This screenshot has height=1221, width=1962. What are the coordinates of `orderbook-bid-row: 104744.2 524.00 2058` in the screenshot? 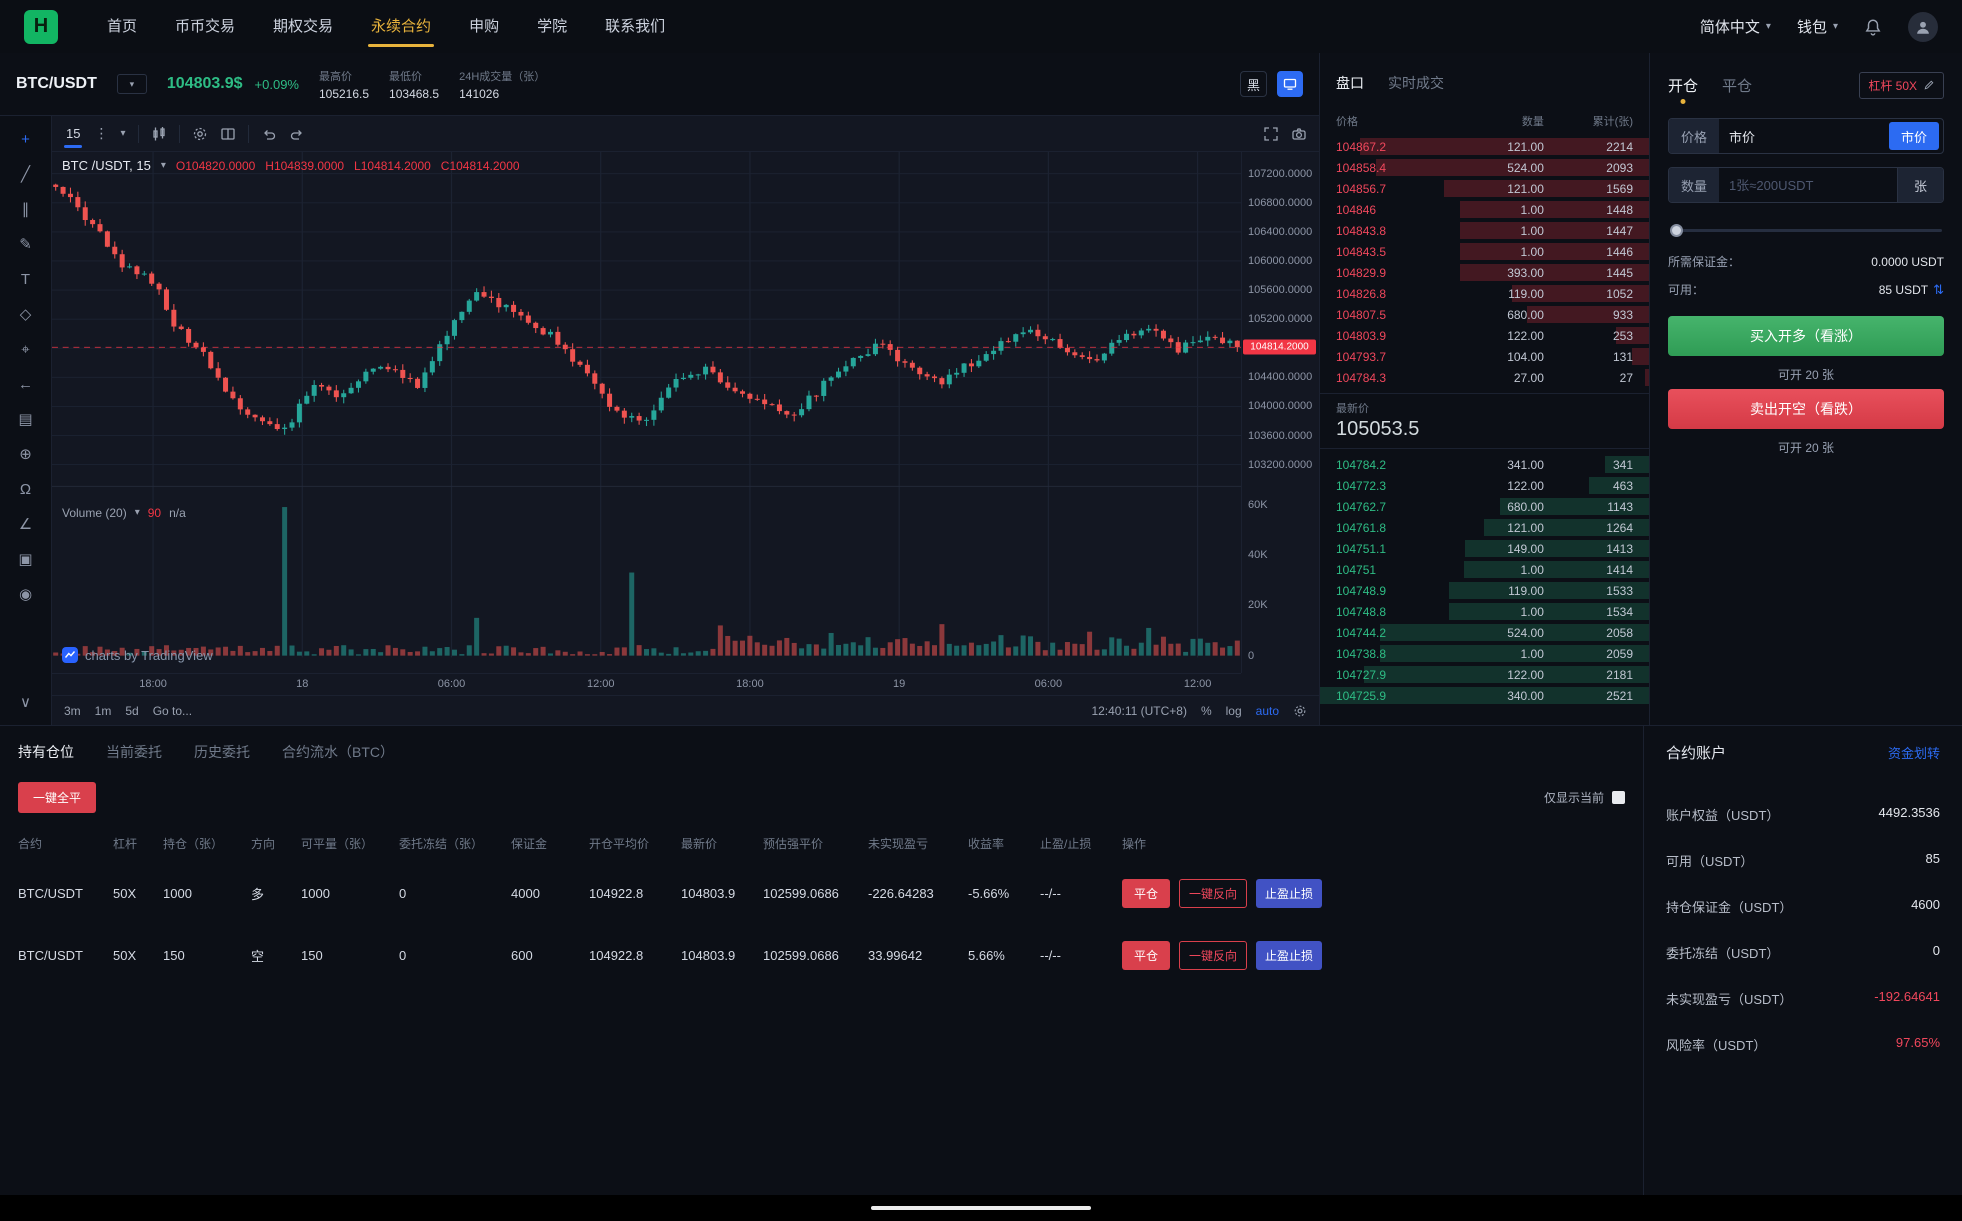 It's located at (1484, 632).